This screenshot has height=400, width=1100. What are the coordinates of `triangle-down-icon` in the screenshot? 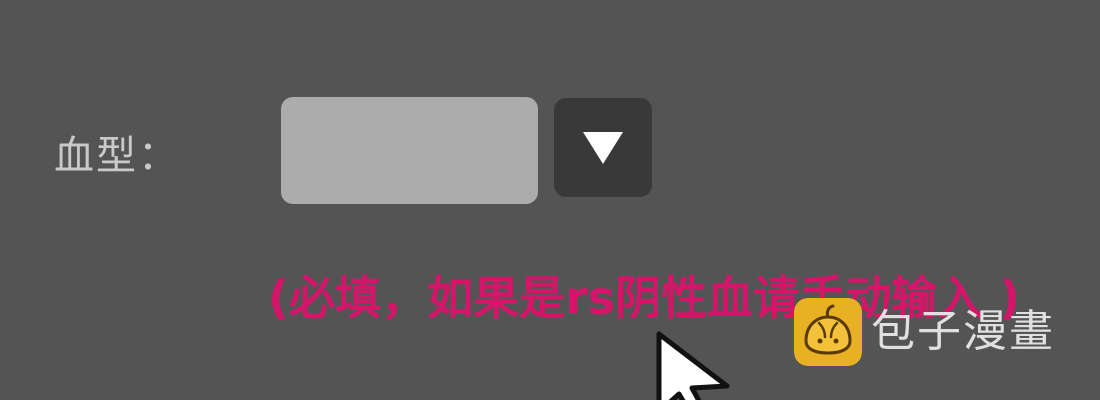 It's located at (603, 147).